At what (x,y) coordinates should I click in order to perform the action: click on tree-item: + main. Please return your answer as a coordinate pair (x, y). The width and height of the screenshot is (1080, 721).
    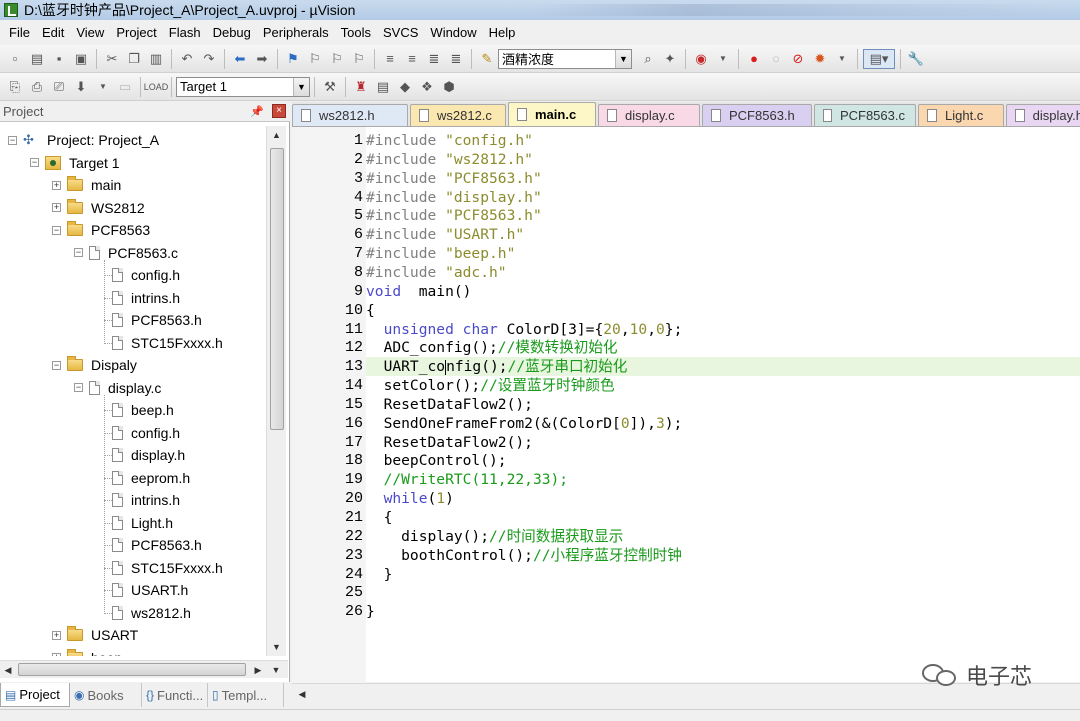
    Looking at the image, I should click on (86, 185).